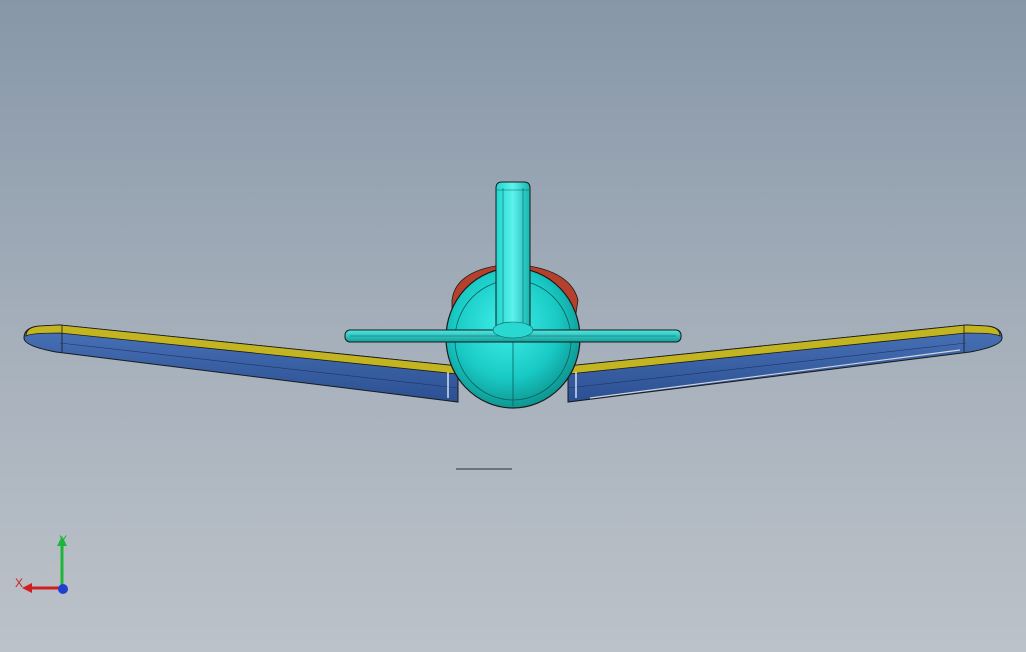 The height and width of the screenshot is (652, 1026). What do you see at coordinates (45, 564) in the screenshot?
I see `reference-triad: Y X` at bounding box center [45, 564].